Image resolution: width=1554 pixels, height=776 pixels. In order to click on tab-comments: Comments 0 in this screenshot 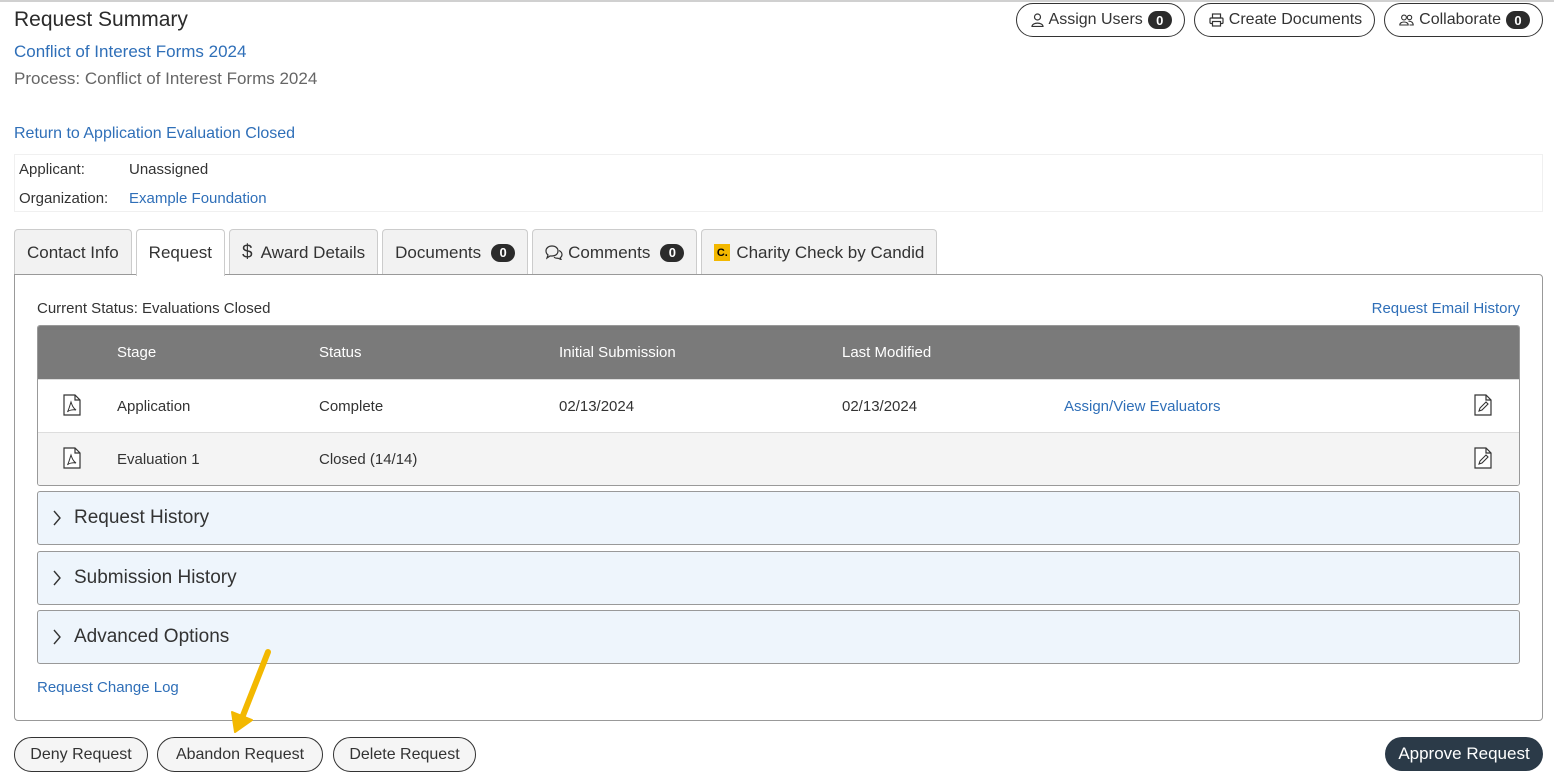, I will do `click(615, 252)`.